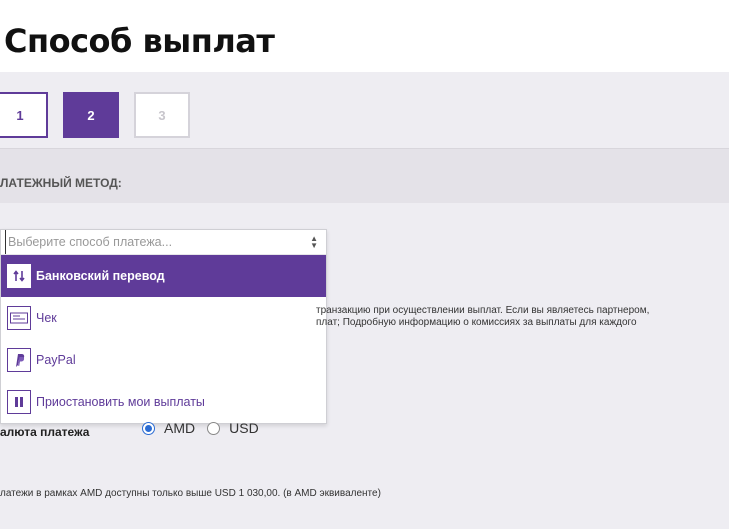 Image resolution: width=729 pixels, height=529 pixels. I want to click on option-check: Чек, so click(163, 318).